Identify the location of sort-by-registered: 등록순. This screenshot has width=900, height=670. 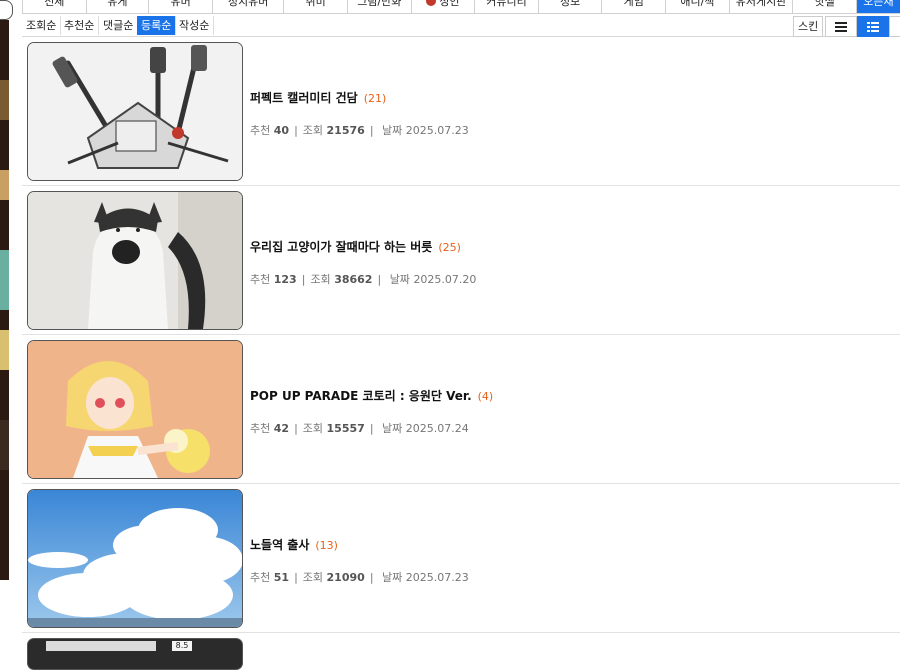
(157, 25).